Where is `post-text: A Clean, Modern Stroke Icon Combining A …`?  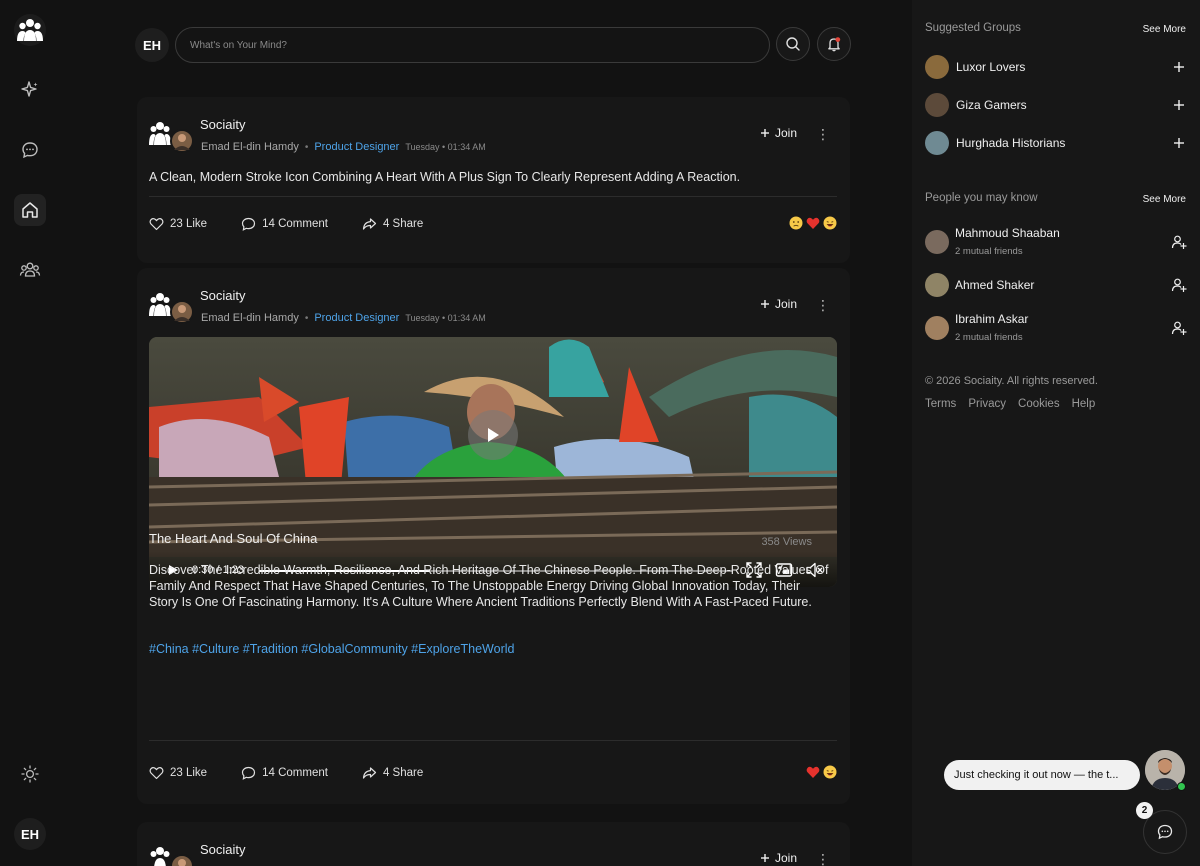
post-text: A Clean, Modern Stroke Icon Combining A … is located at coordinates (445, 177).